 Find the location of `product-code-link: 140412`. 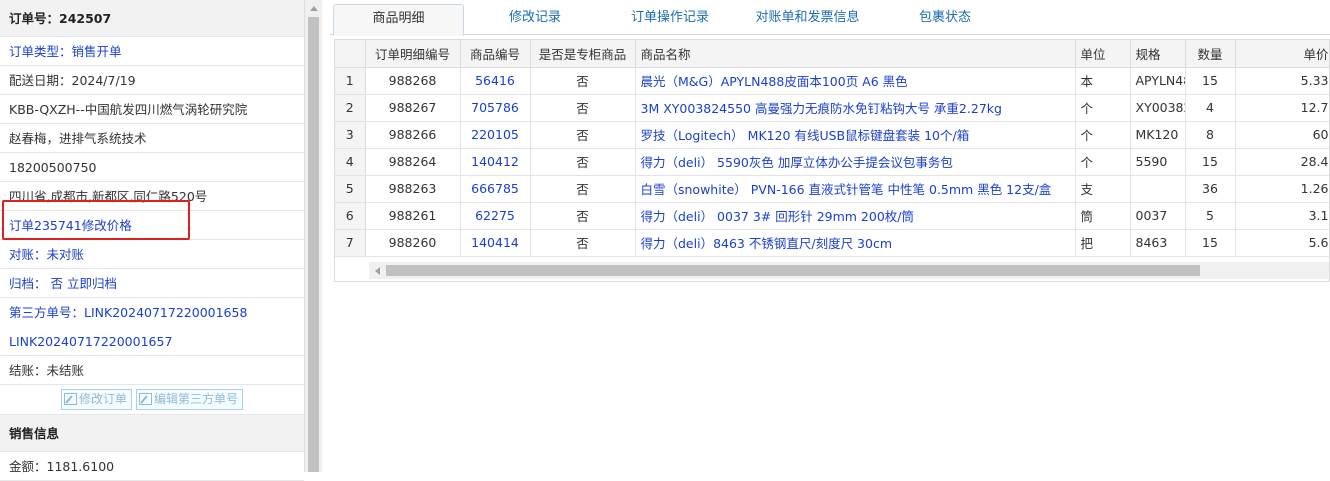

product-code-link: 140412 is located at coordinates (495, 162).